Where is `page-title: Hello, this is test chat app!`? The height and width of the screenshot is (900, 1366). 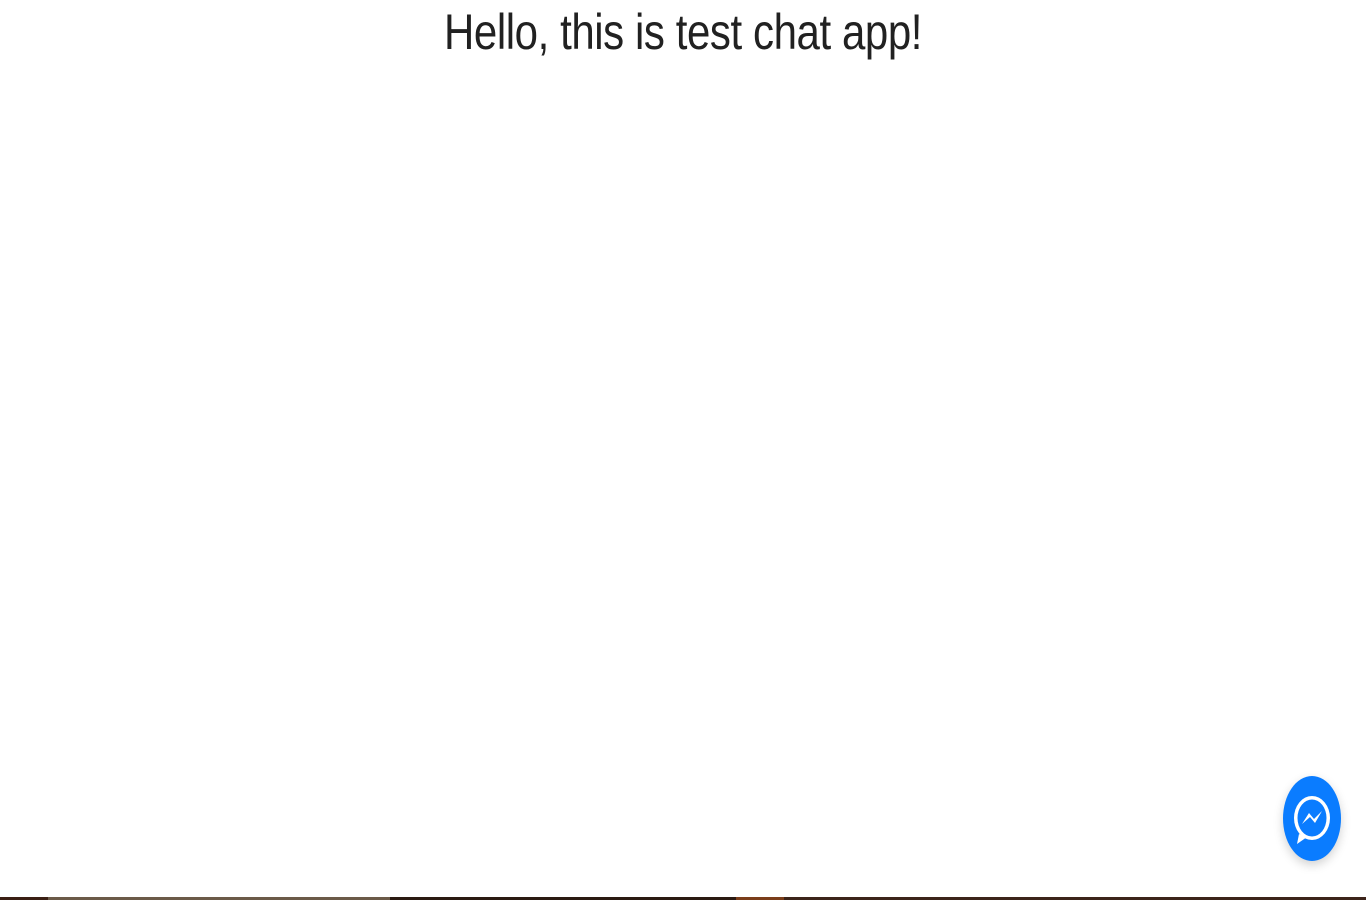 page-title: Hello, this is test chat app! is located at coordinates (683, 32).